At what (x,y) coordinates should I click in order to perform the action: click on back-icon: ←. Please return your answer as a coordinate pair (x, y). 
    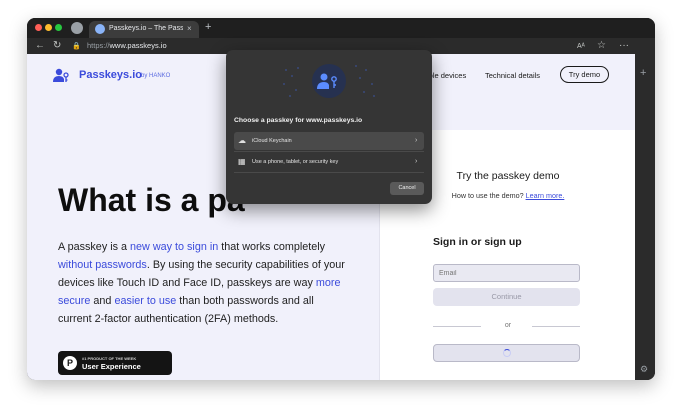
    Looking at the image, I should click on (40, 46).